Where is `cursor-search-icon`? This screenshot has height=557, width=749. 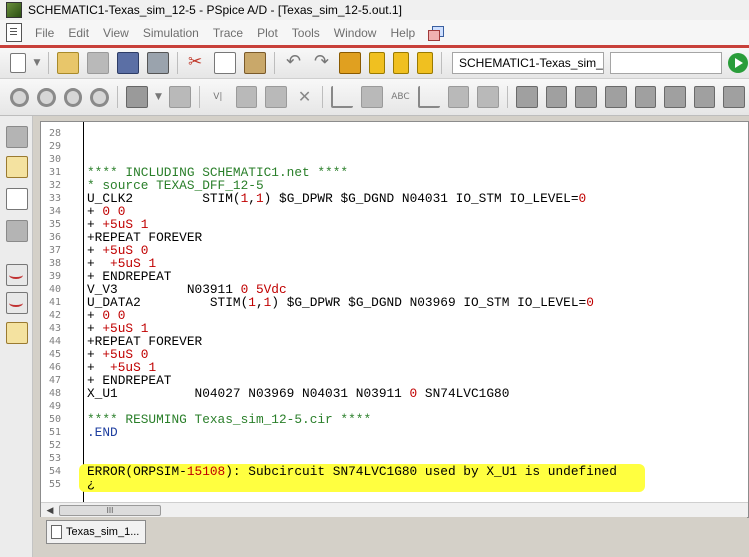 cursor-search-icon is located at coordinates (704, 97).